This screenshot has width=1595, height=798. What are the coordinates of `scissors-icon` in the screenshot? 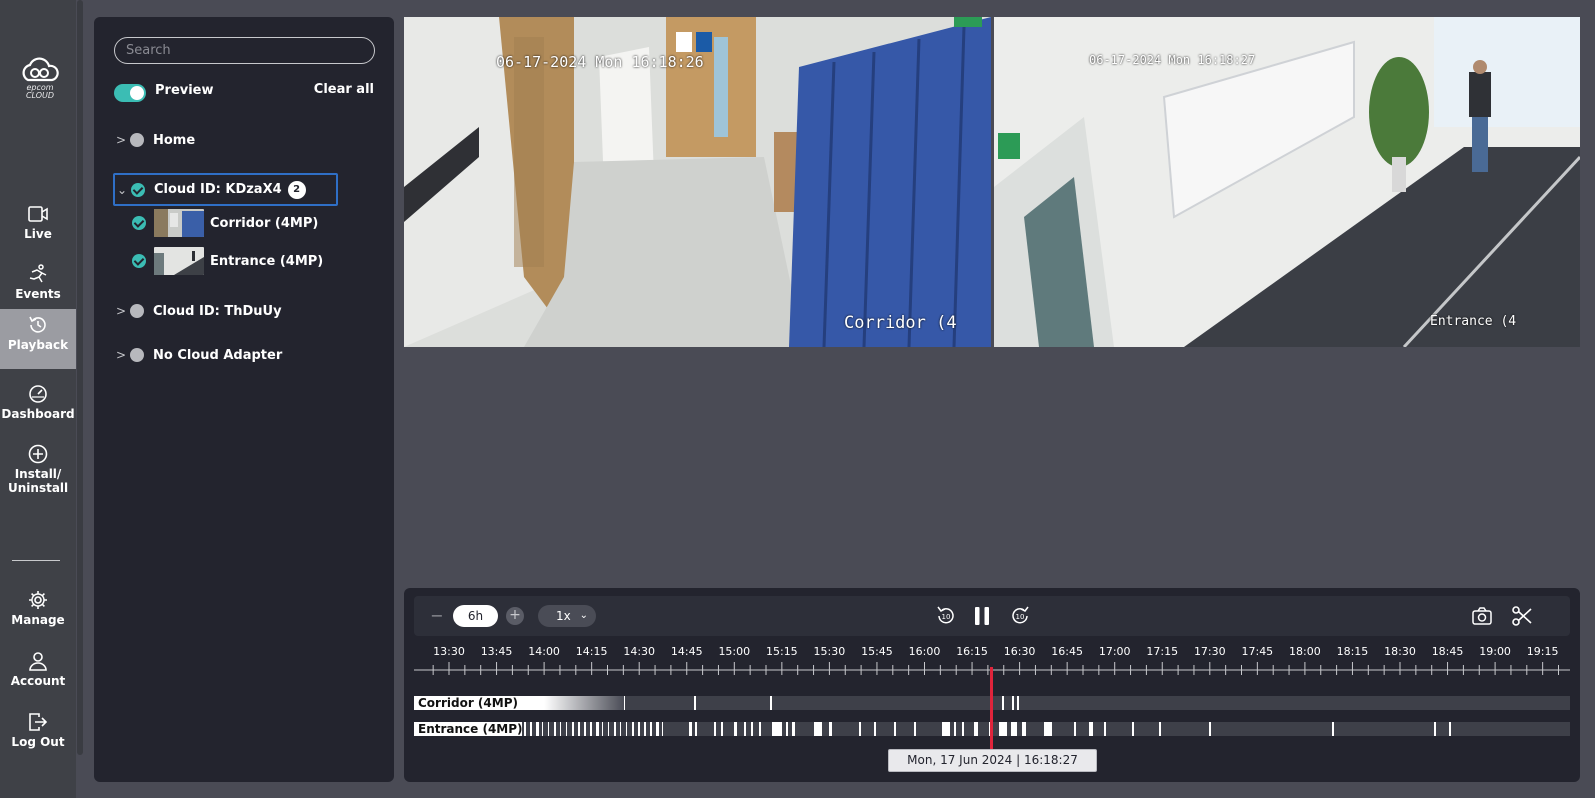 It's located at (1522, 616).